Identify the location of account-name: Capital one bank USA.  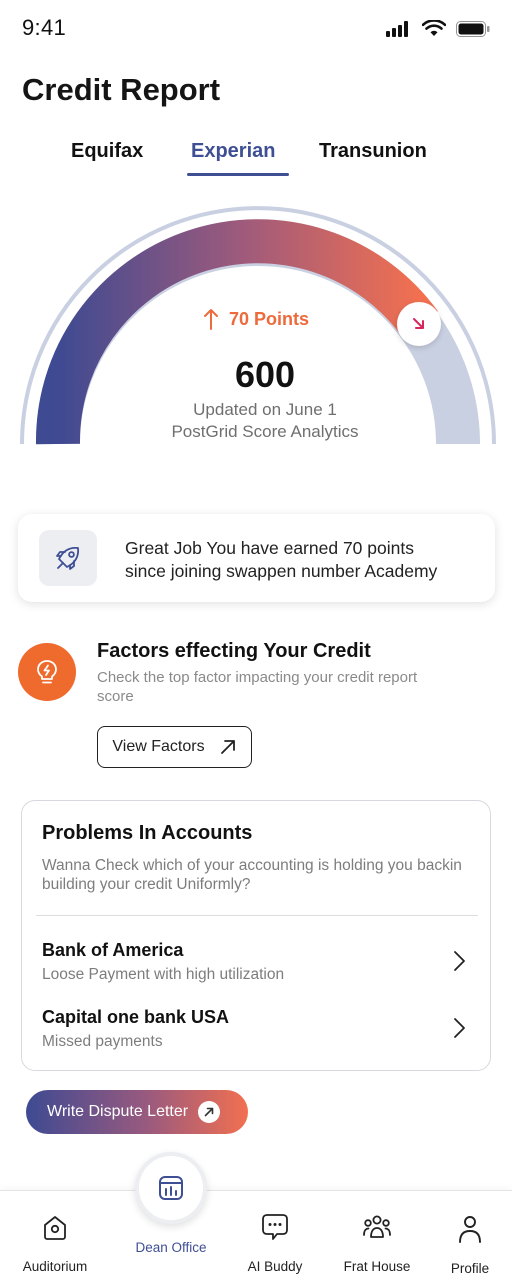
(136, 1017).